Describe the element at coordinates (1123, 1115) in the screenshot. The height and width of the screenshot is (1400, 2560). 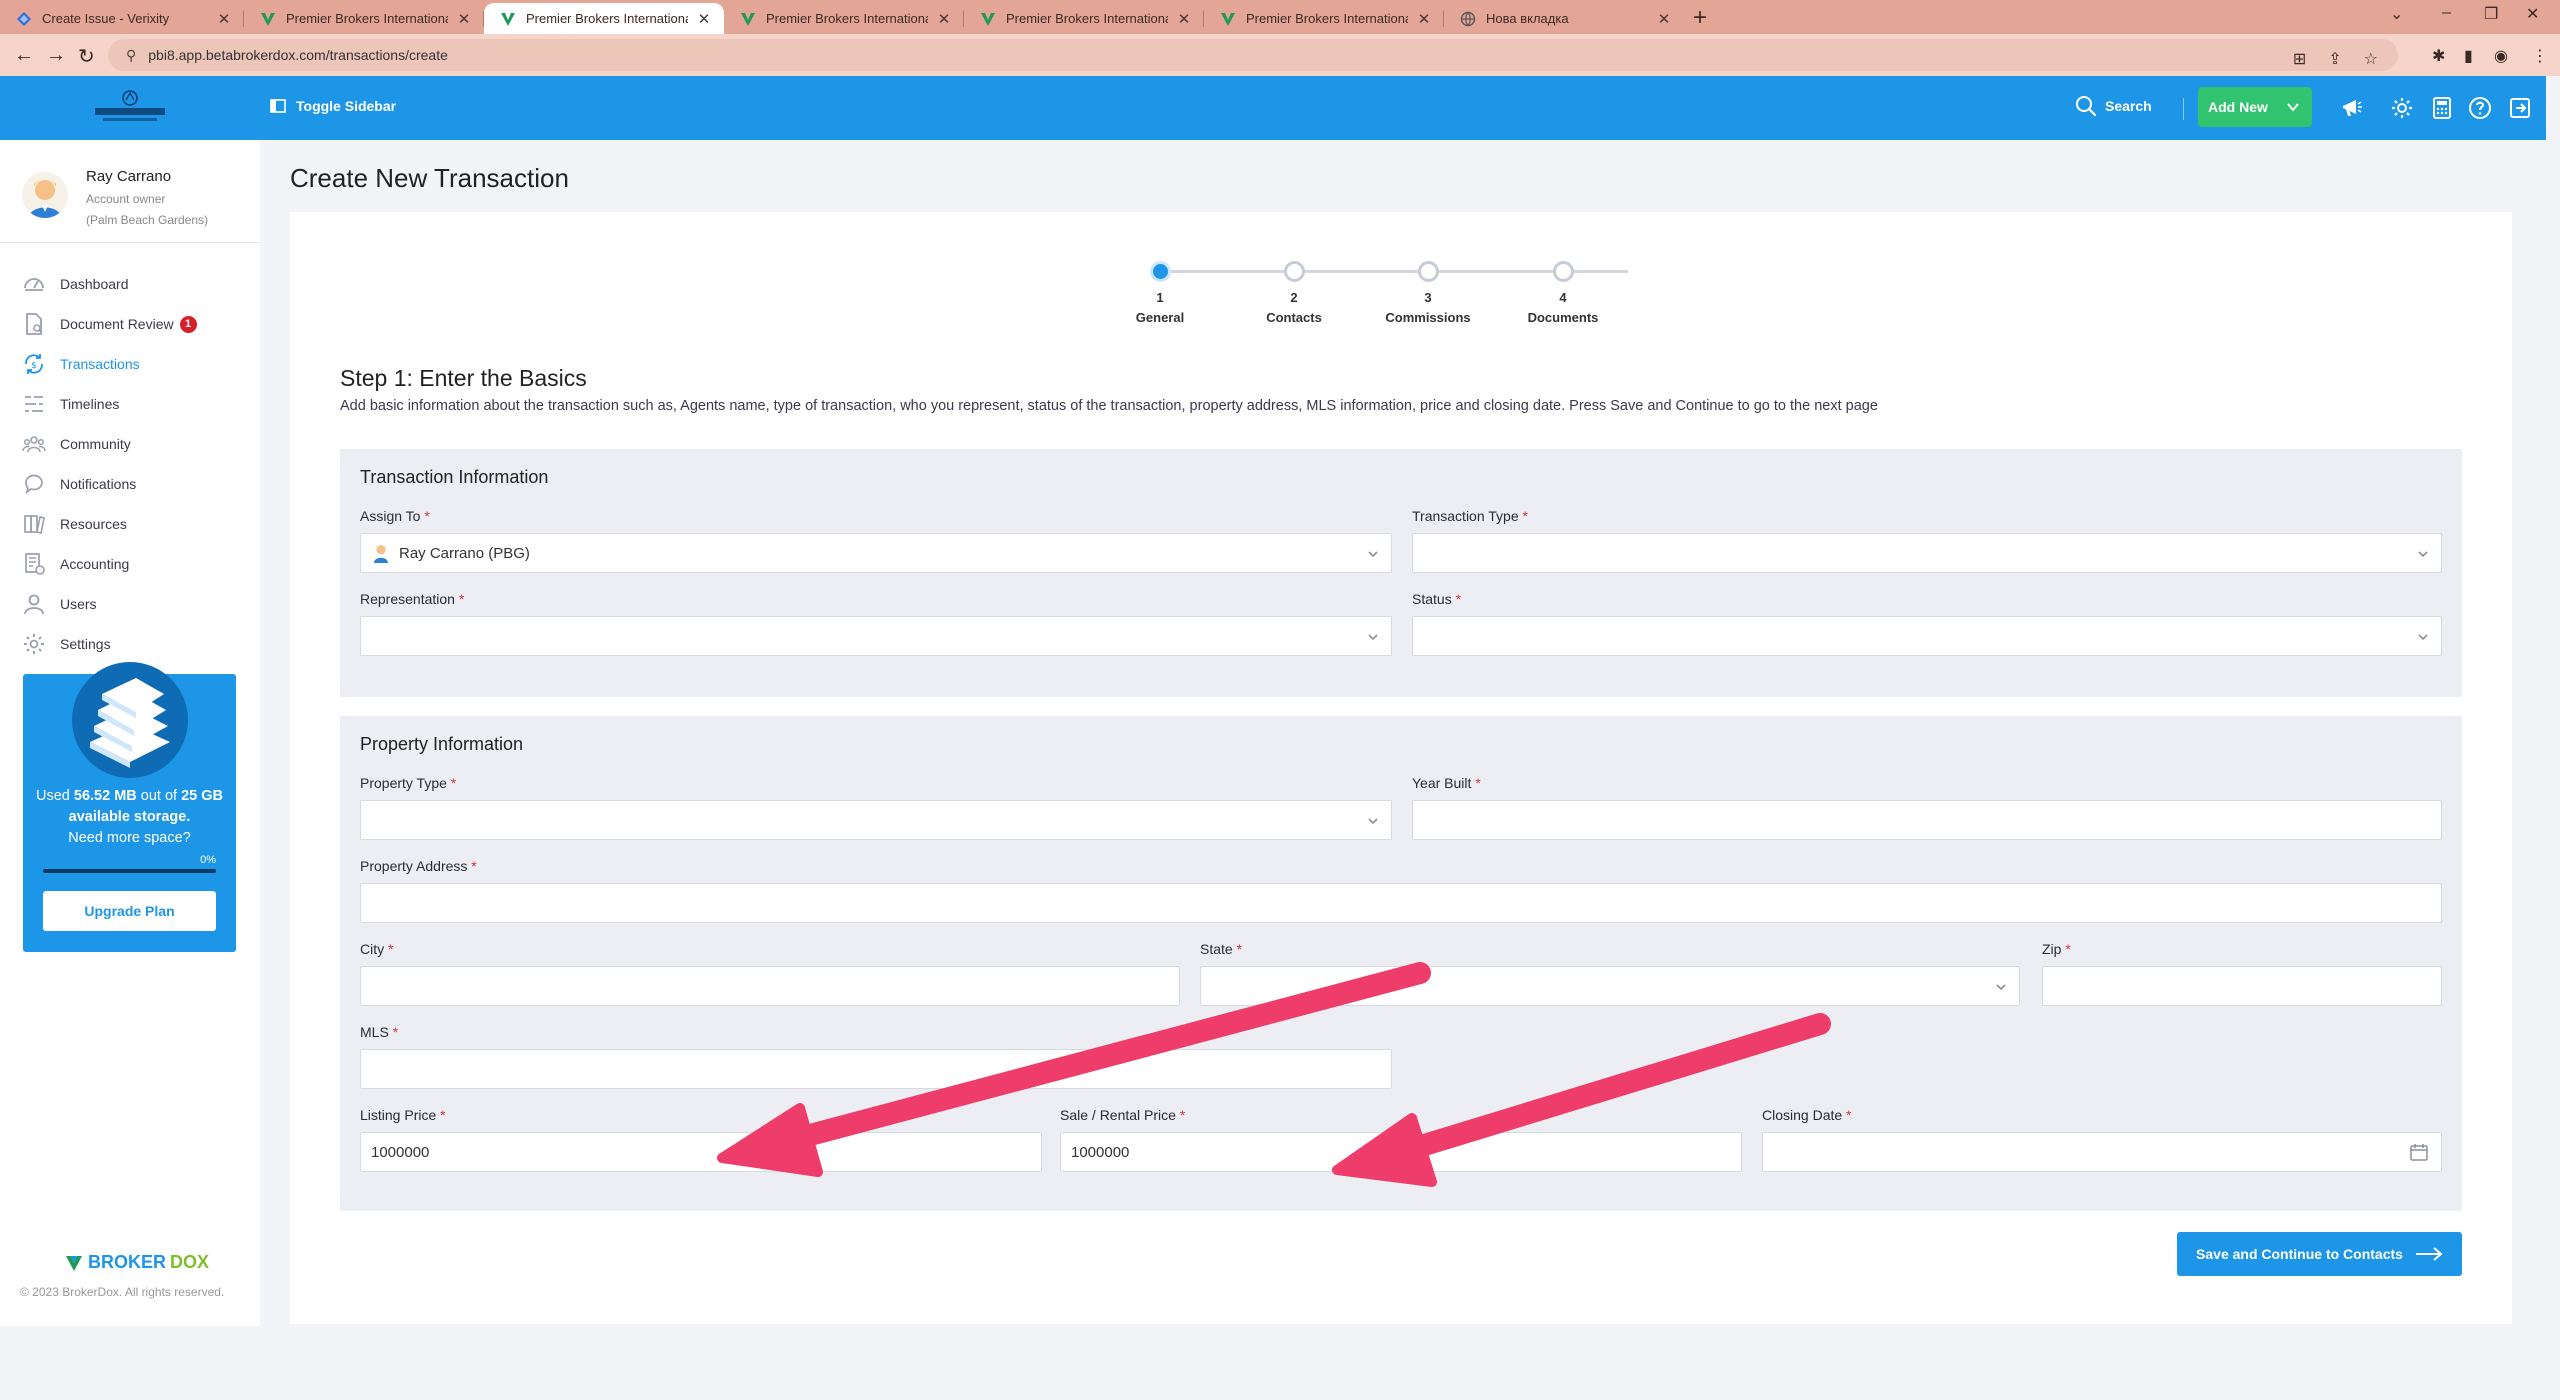
I see `sale-price-label: Sale / Rental Price *` at that location.